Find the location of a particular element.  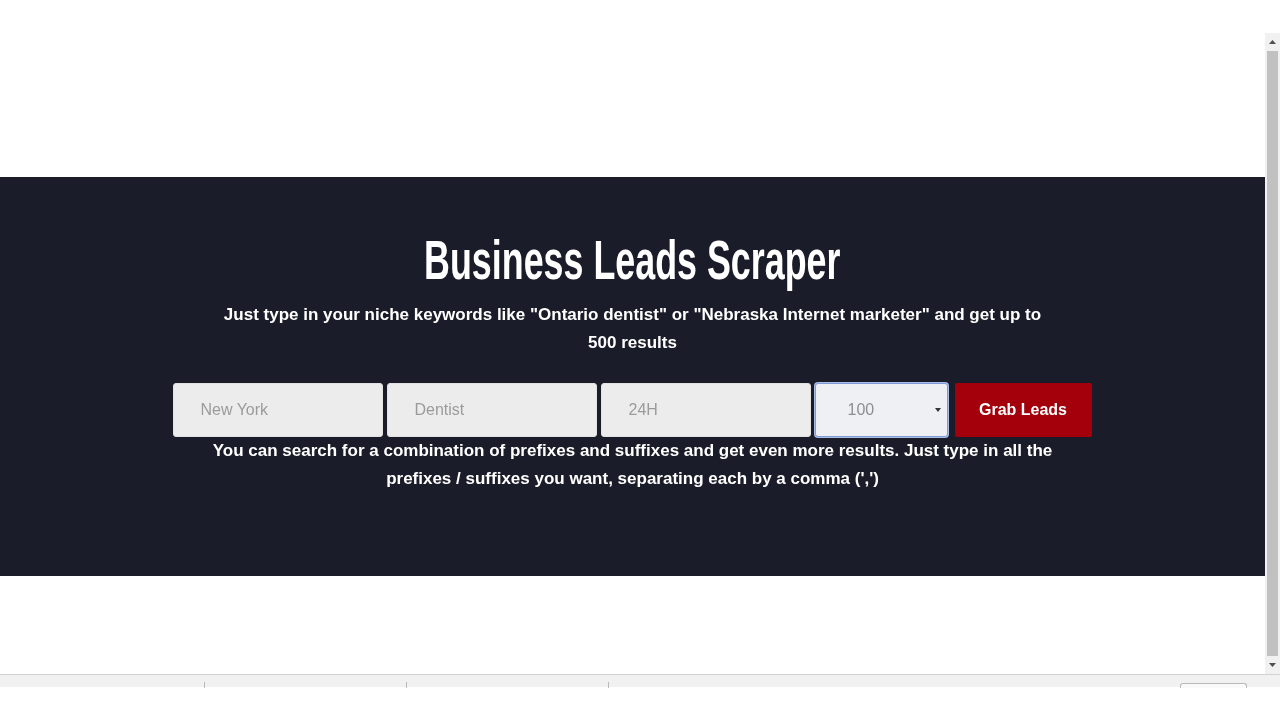

scrollbar-thumb is located at coordinates (1272, 353).